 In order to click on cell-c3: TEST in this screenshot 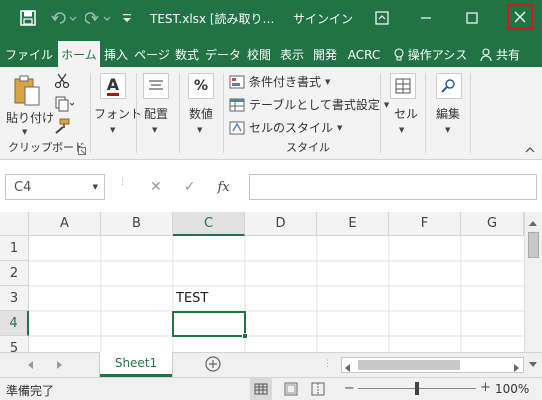, I will do `click(209, 298)`.